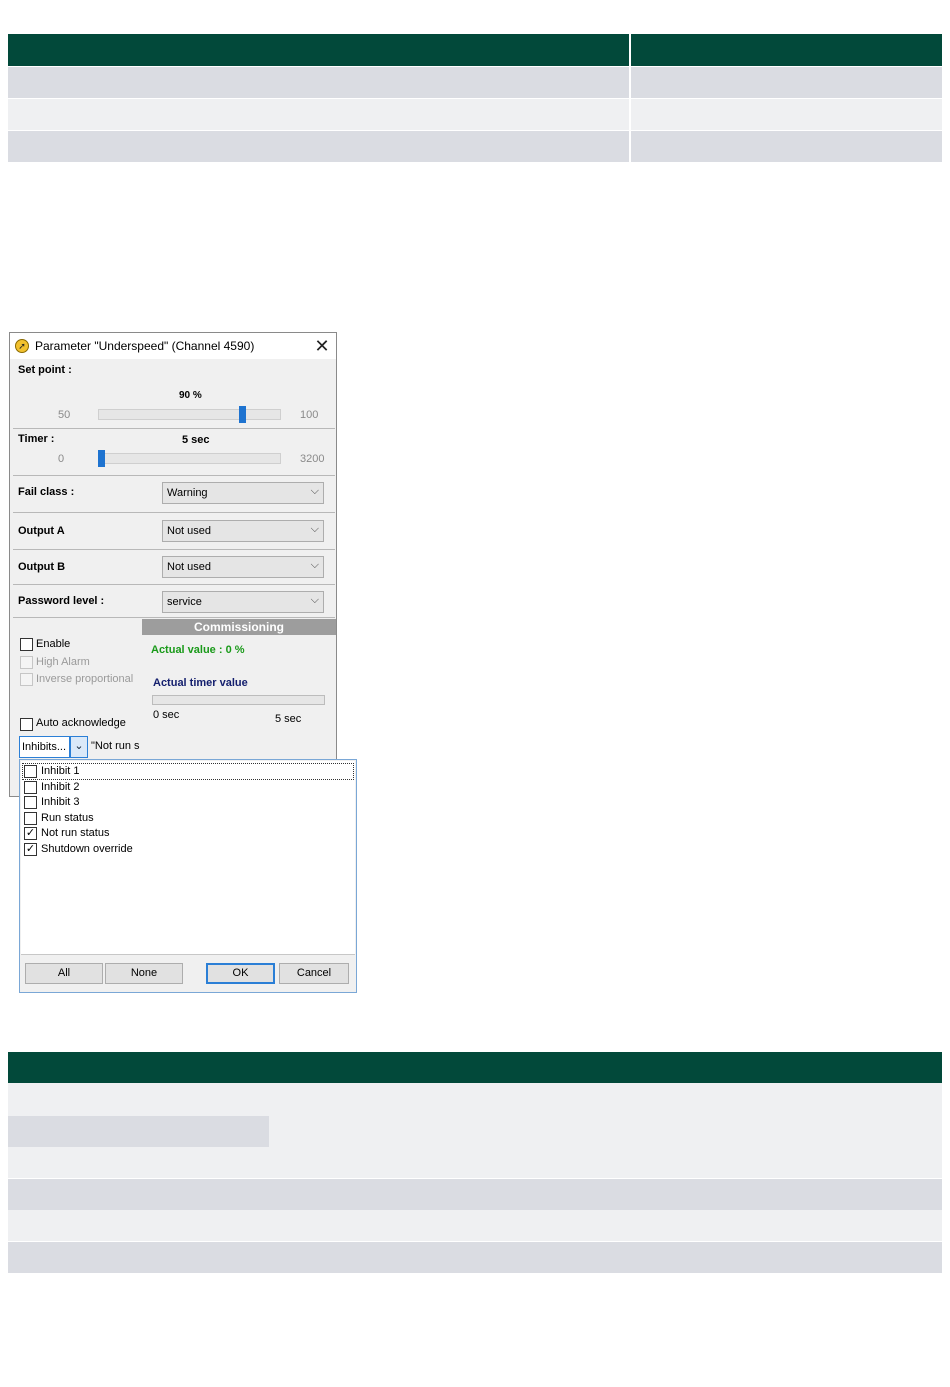 The image size is (950, 1387). What do you see at coordinates (85, 679) in the screenshot?
I see `inverse-proportional-label: Inverse proportional` at bounding box center [85, 679].